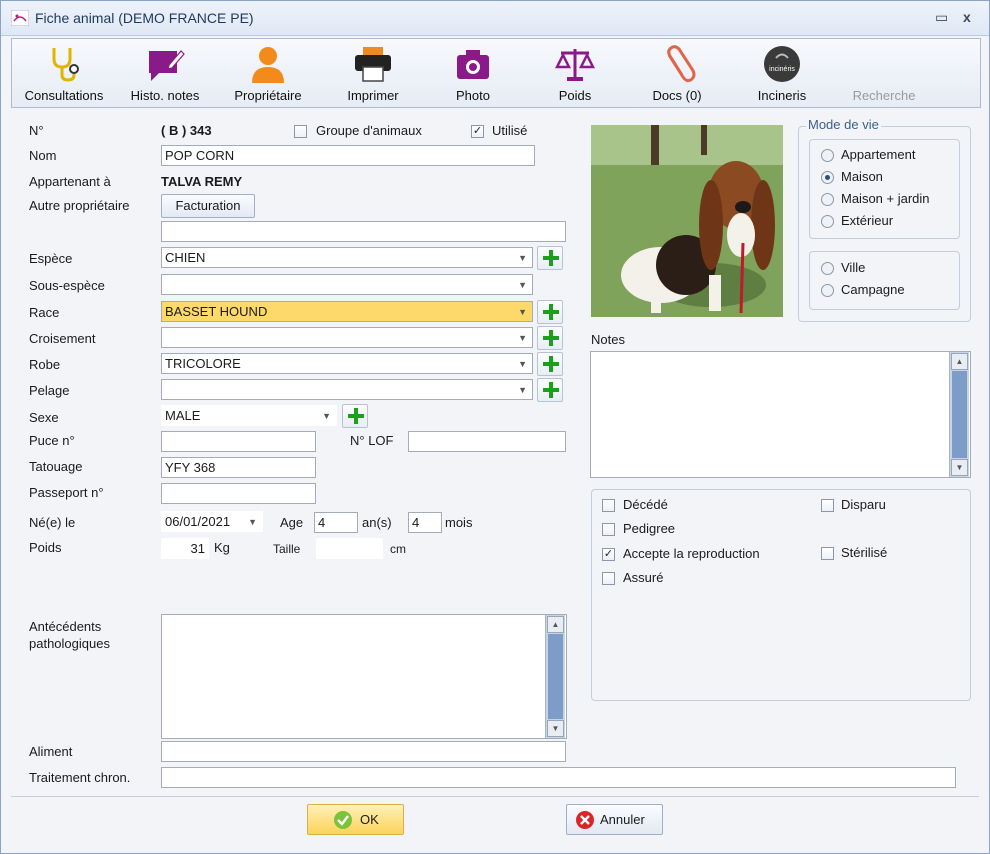  Describe the element at coordinates (550, 338) in the screenshot. I see `add-croisement-button` at that location.